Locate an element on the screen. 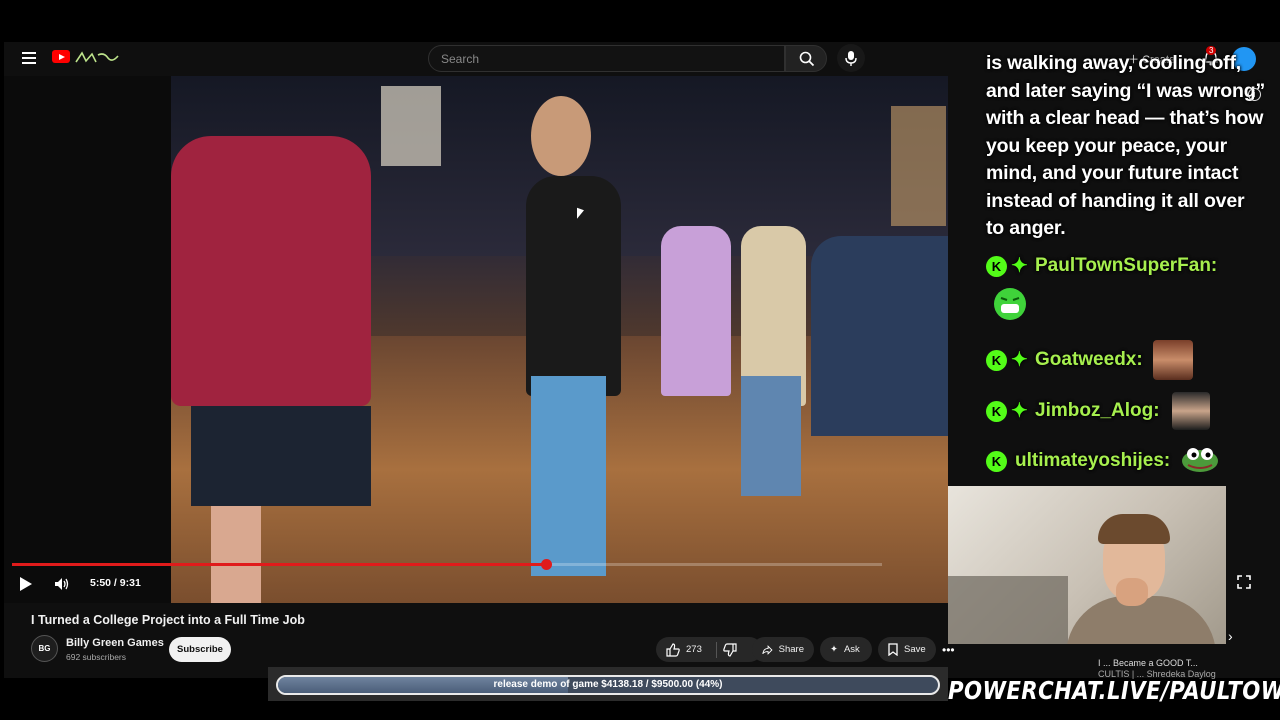 This screenshot has height=720, width=1280. search-button is located at coordinates (806, 58).